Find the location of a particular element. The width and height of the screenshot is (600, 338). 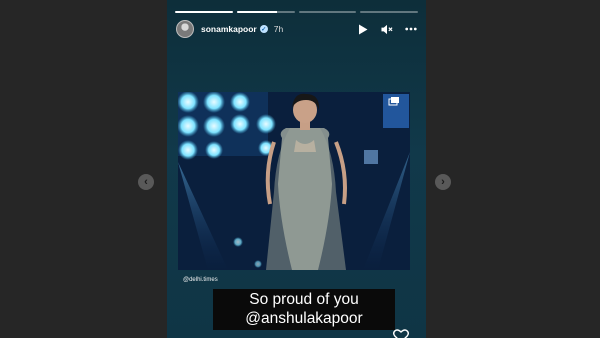

more-options-button is located at coordinates (411, 29).